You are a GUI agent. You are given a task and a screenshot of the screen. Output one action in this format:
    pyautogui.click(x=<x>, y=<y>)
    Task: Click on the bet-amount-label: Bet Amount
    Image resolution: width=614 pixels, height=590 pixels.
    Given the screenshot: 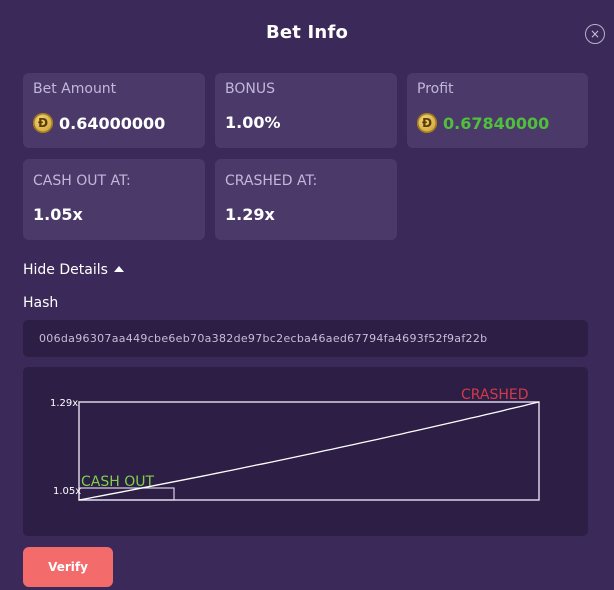 What is the action you would take?
    pyautogui.click(x=75, y=89)
    